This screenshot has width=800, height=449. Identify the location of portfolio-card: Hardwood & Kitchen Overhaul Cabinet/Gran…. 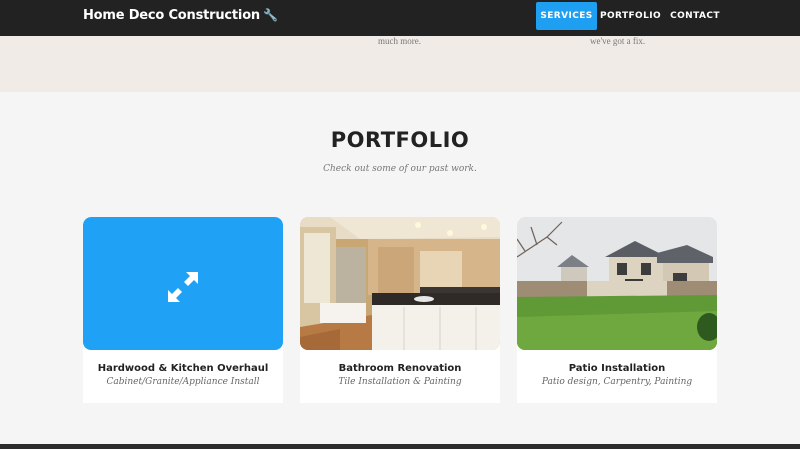
(183, 310).